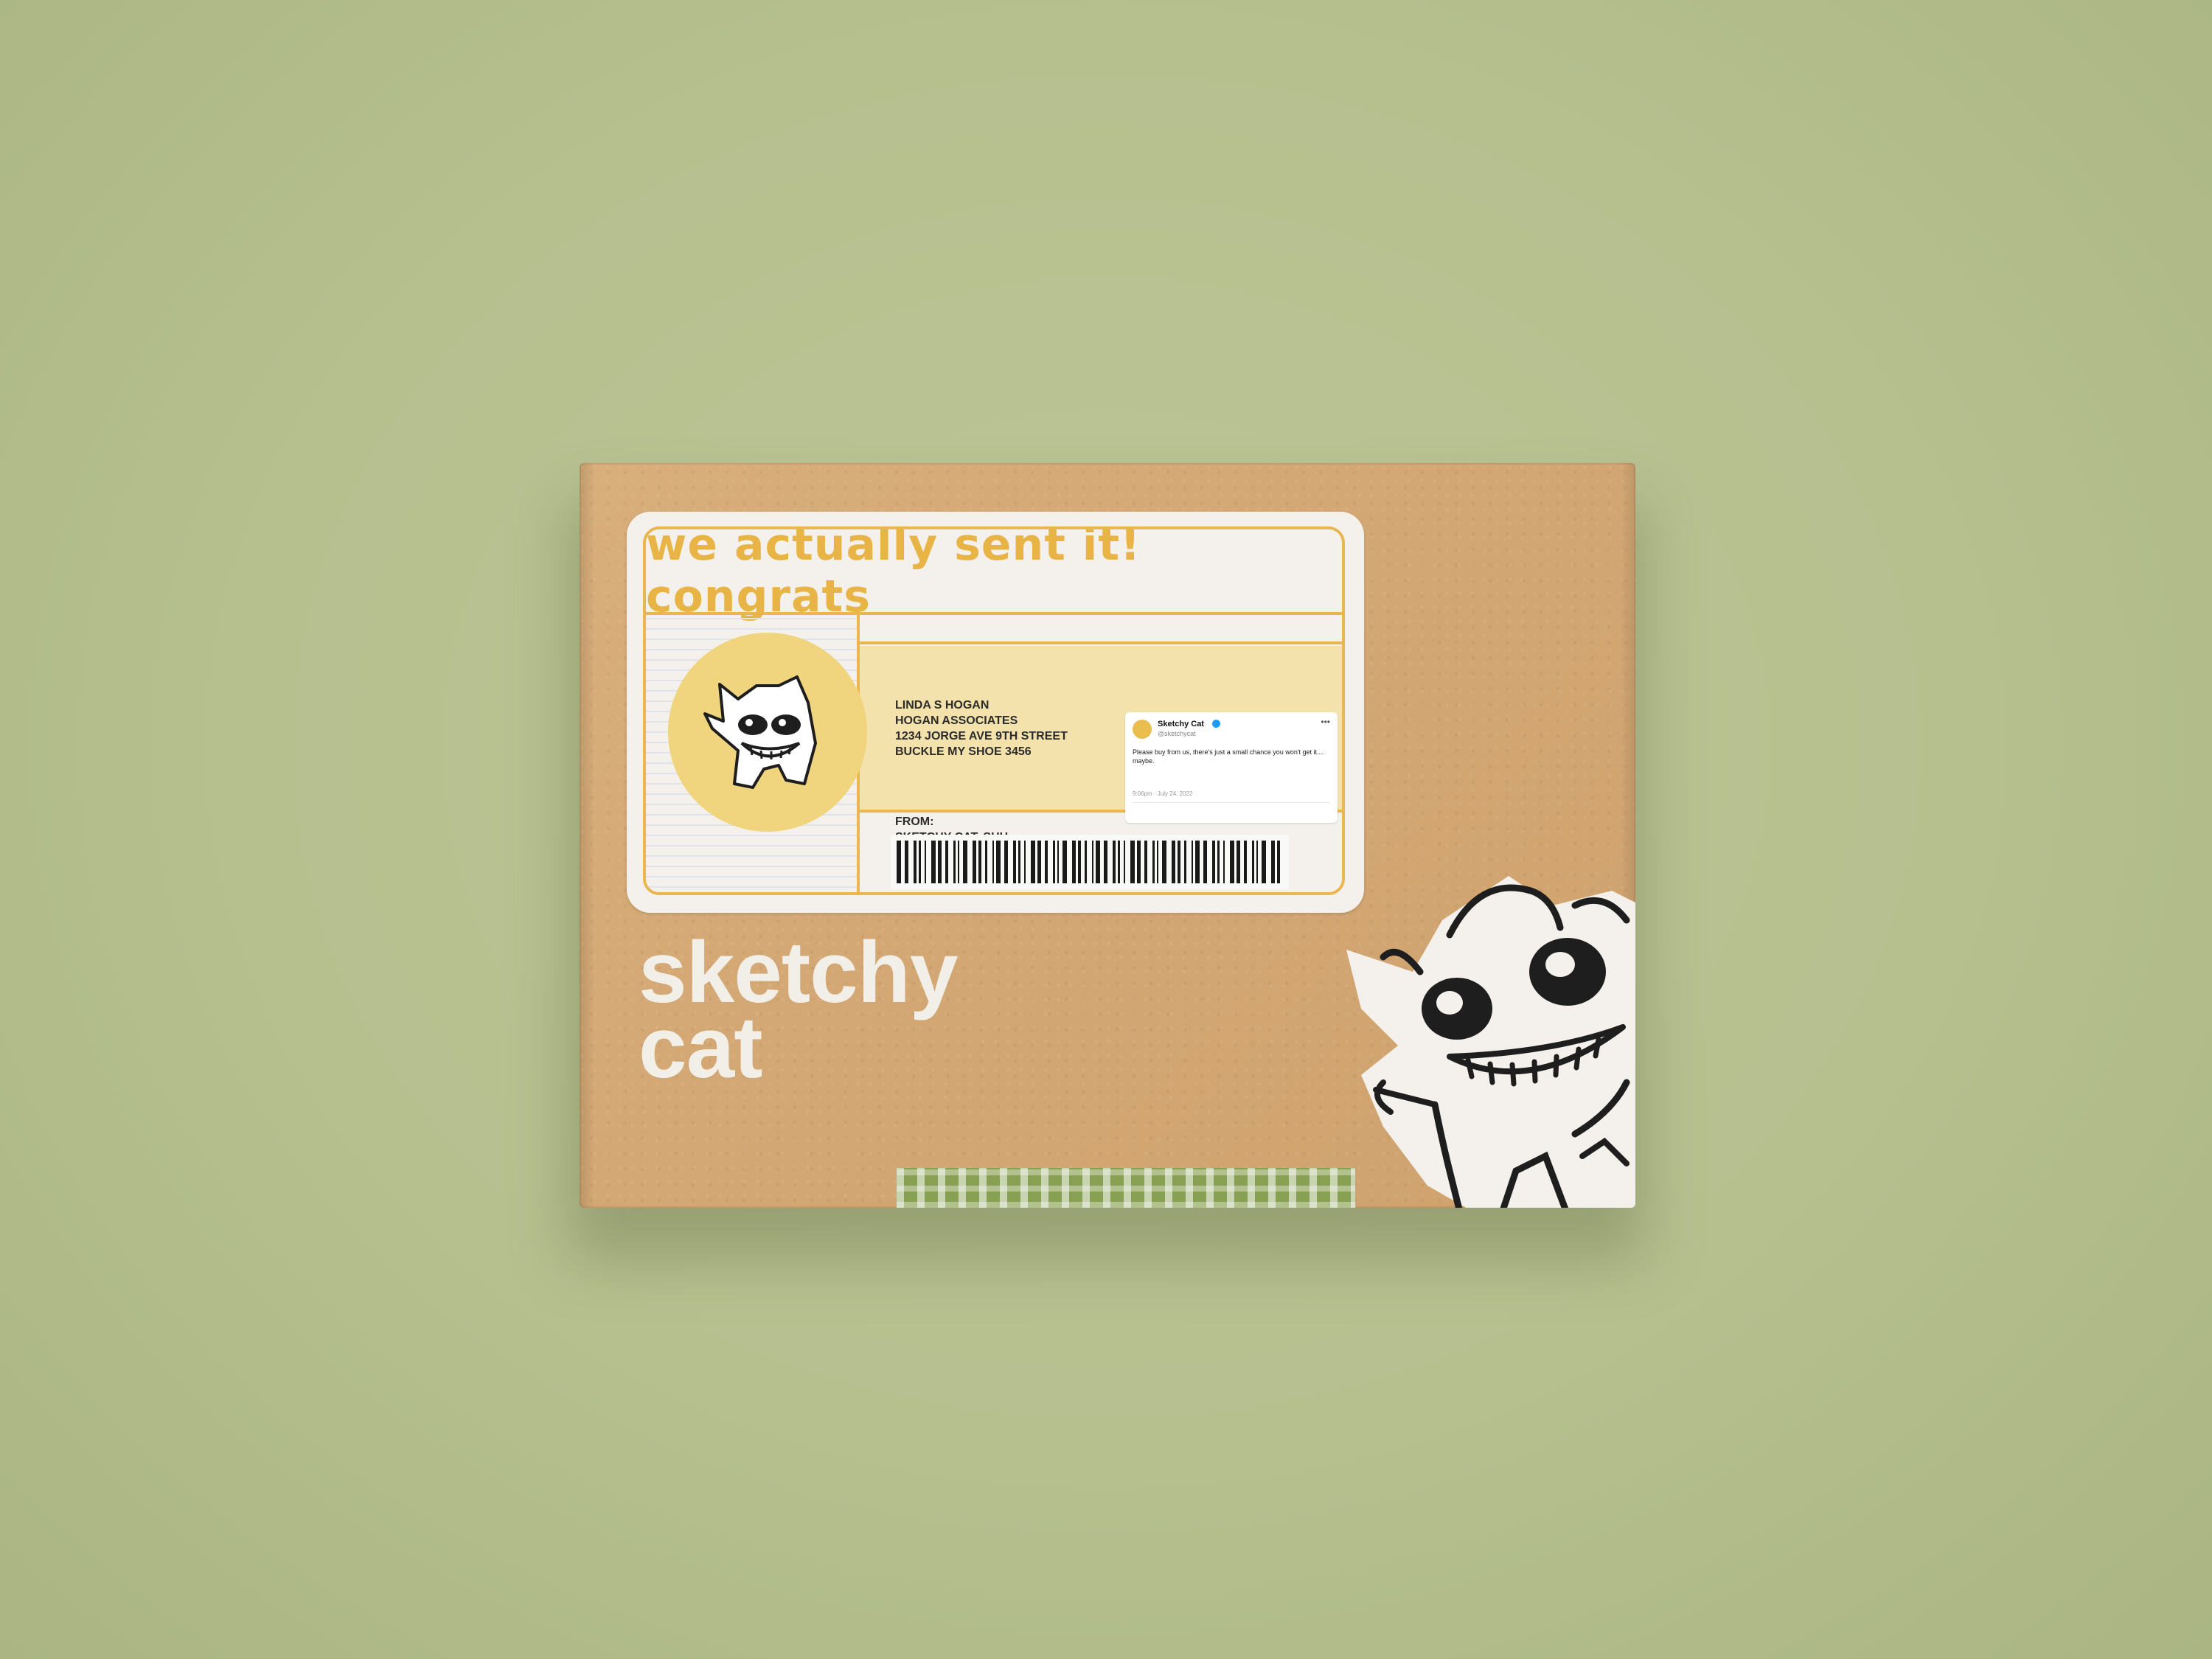  I want to click on recipient-street: 1234 JORGE AVE 9TH STREET, so click(981, 736).